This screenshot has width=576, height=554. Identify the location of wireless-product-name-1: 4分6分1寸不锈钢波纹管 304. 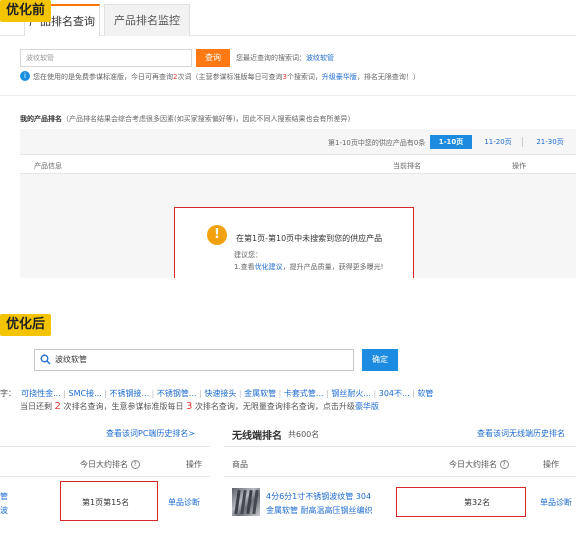
(318, 496).